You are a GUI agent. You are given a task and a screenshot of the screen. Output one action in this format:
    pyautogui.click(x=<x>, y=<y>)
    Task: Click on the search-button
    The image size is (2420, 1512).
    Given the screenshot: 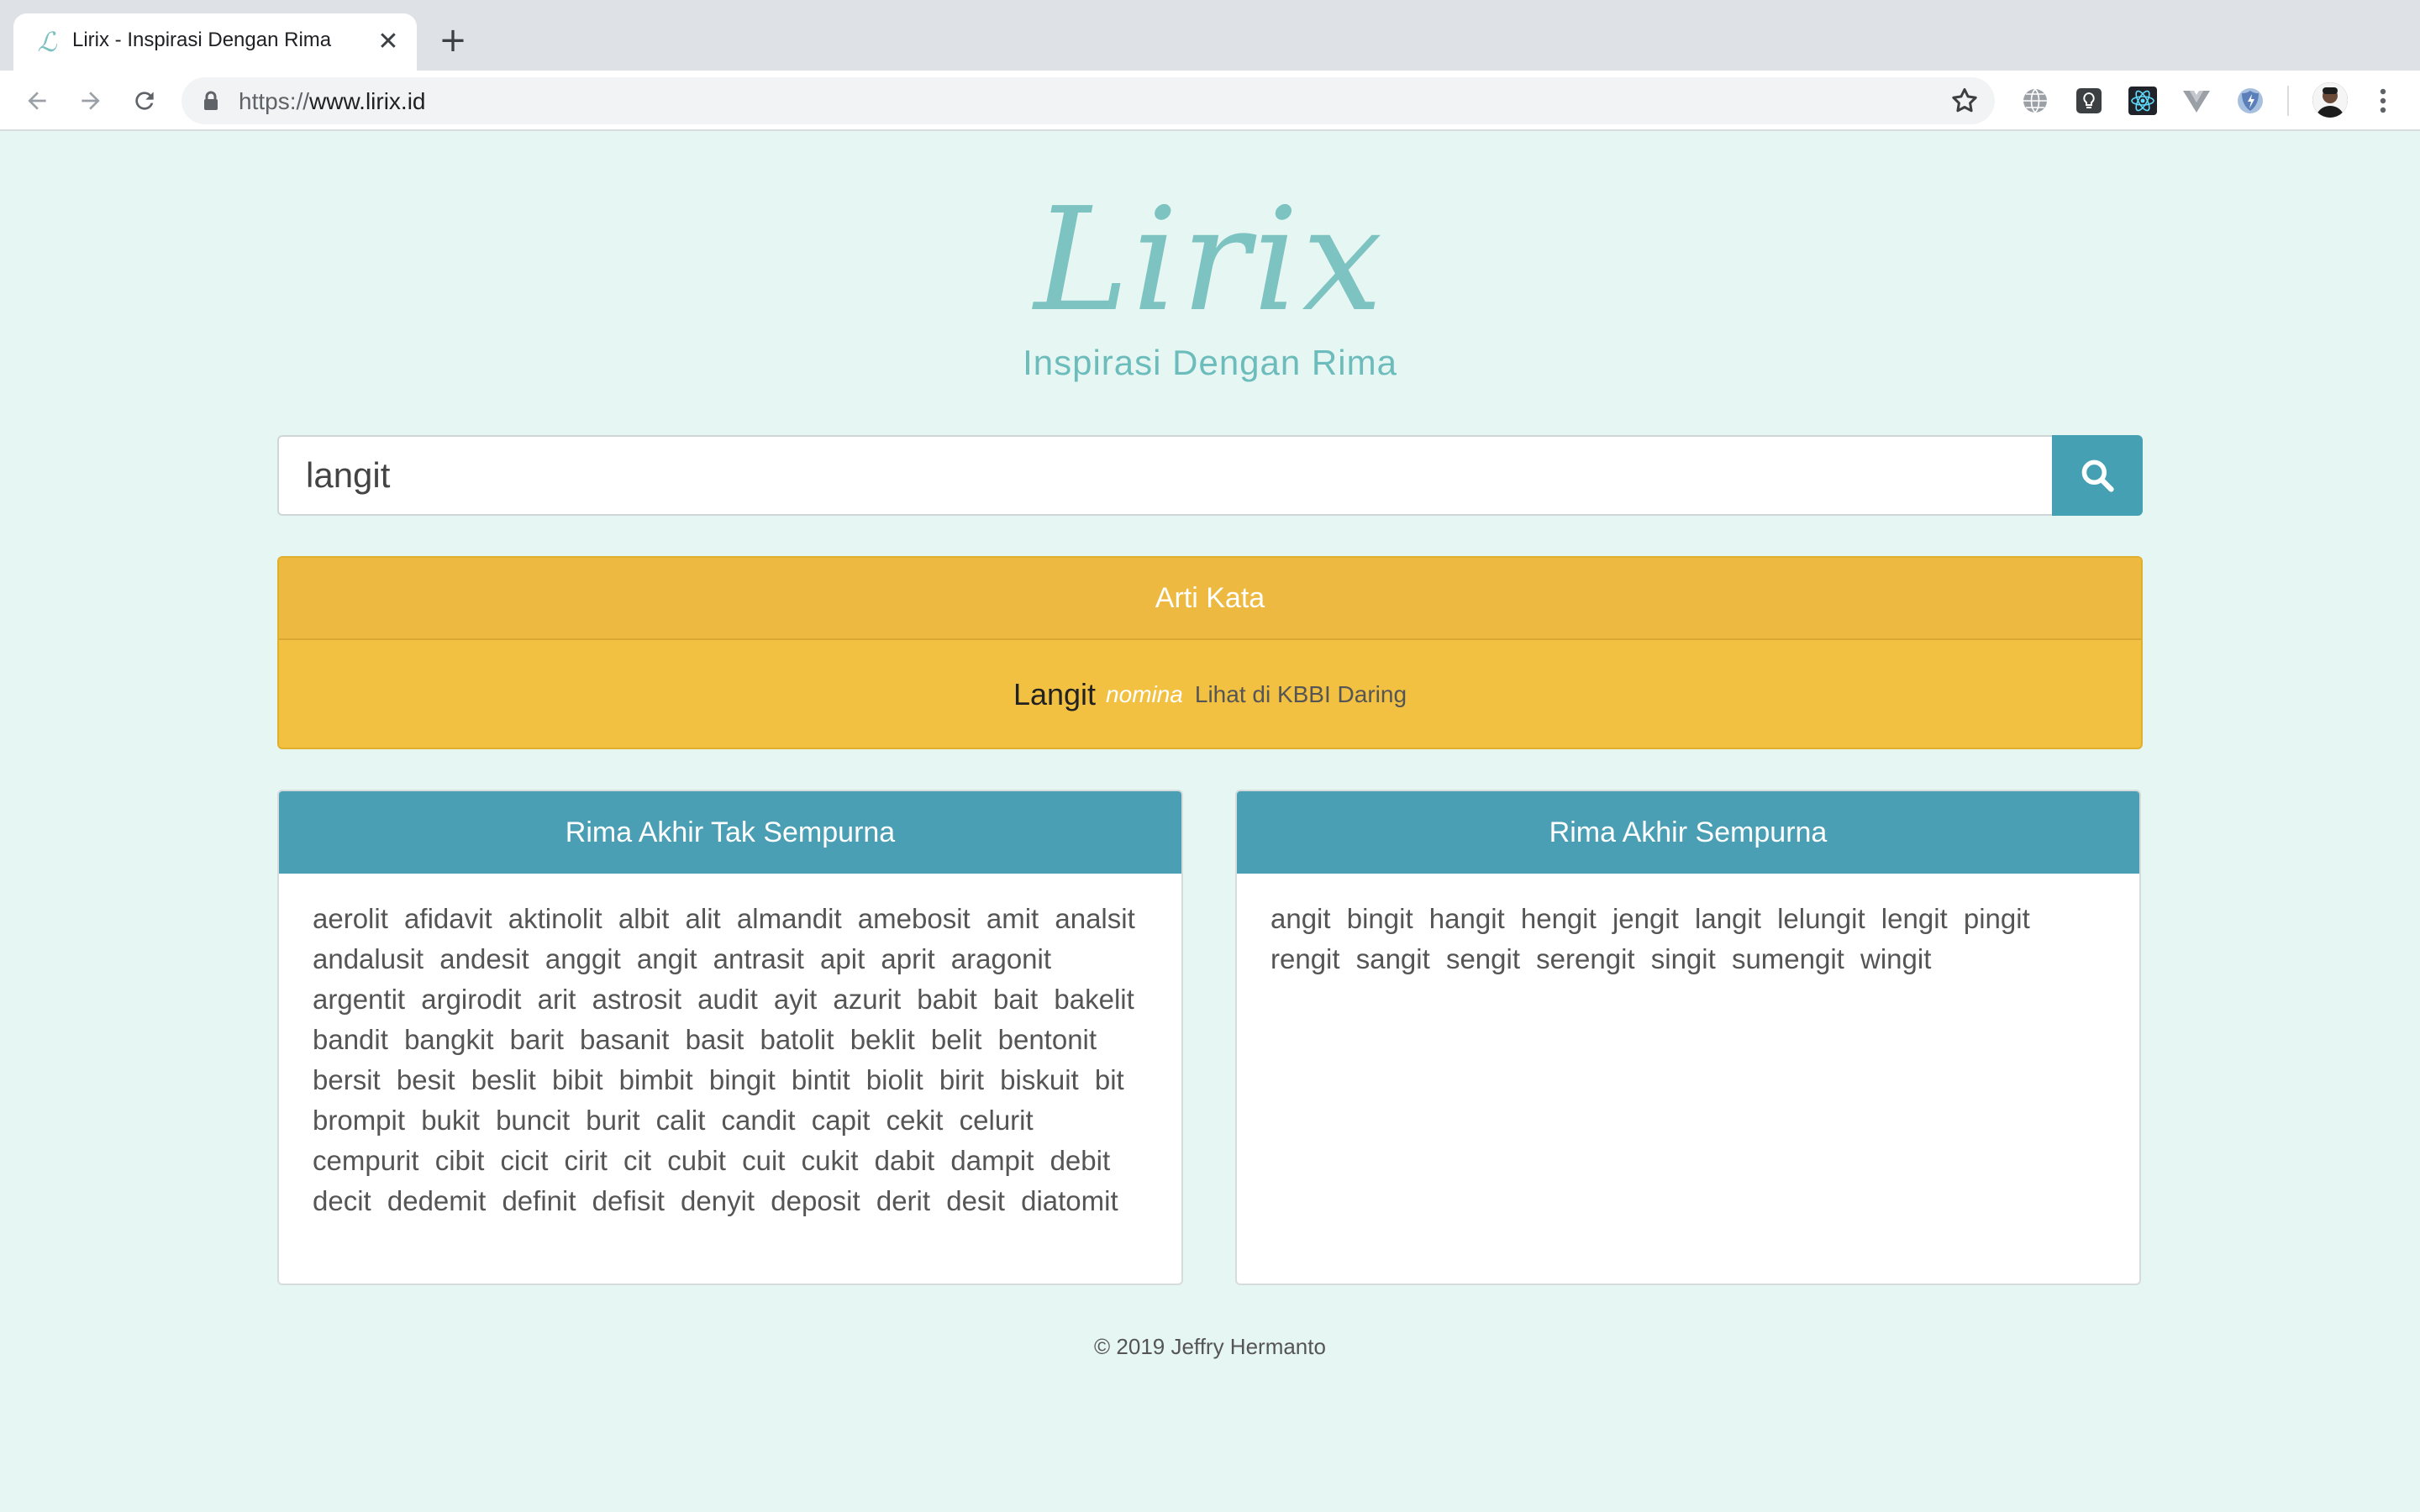 What is the action you would take?
    pyautogui.click(x=2097, y=475)
    